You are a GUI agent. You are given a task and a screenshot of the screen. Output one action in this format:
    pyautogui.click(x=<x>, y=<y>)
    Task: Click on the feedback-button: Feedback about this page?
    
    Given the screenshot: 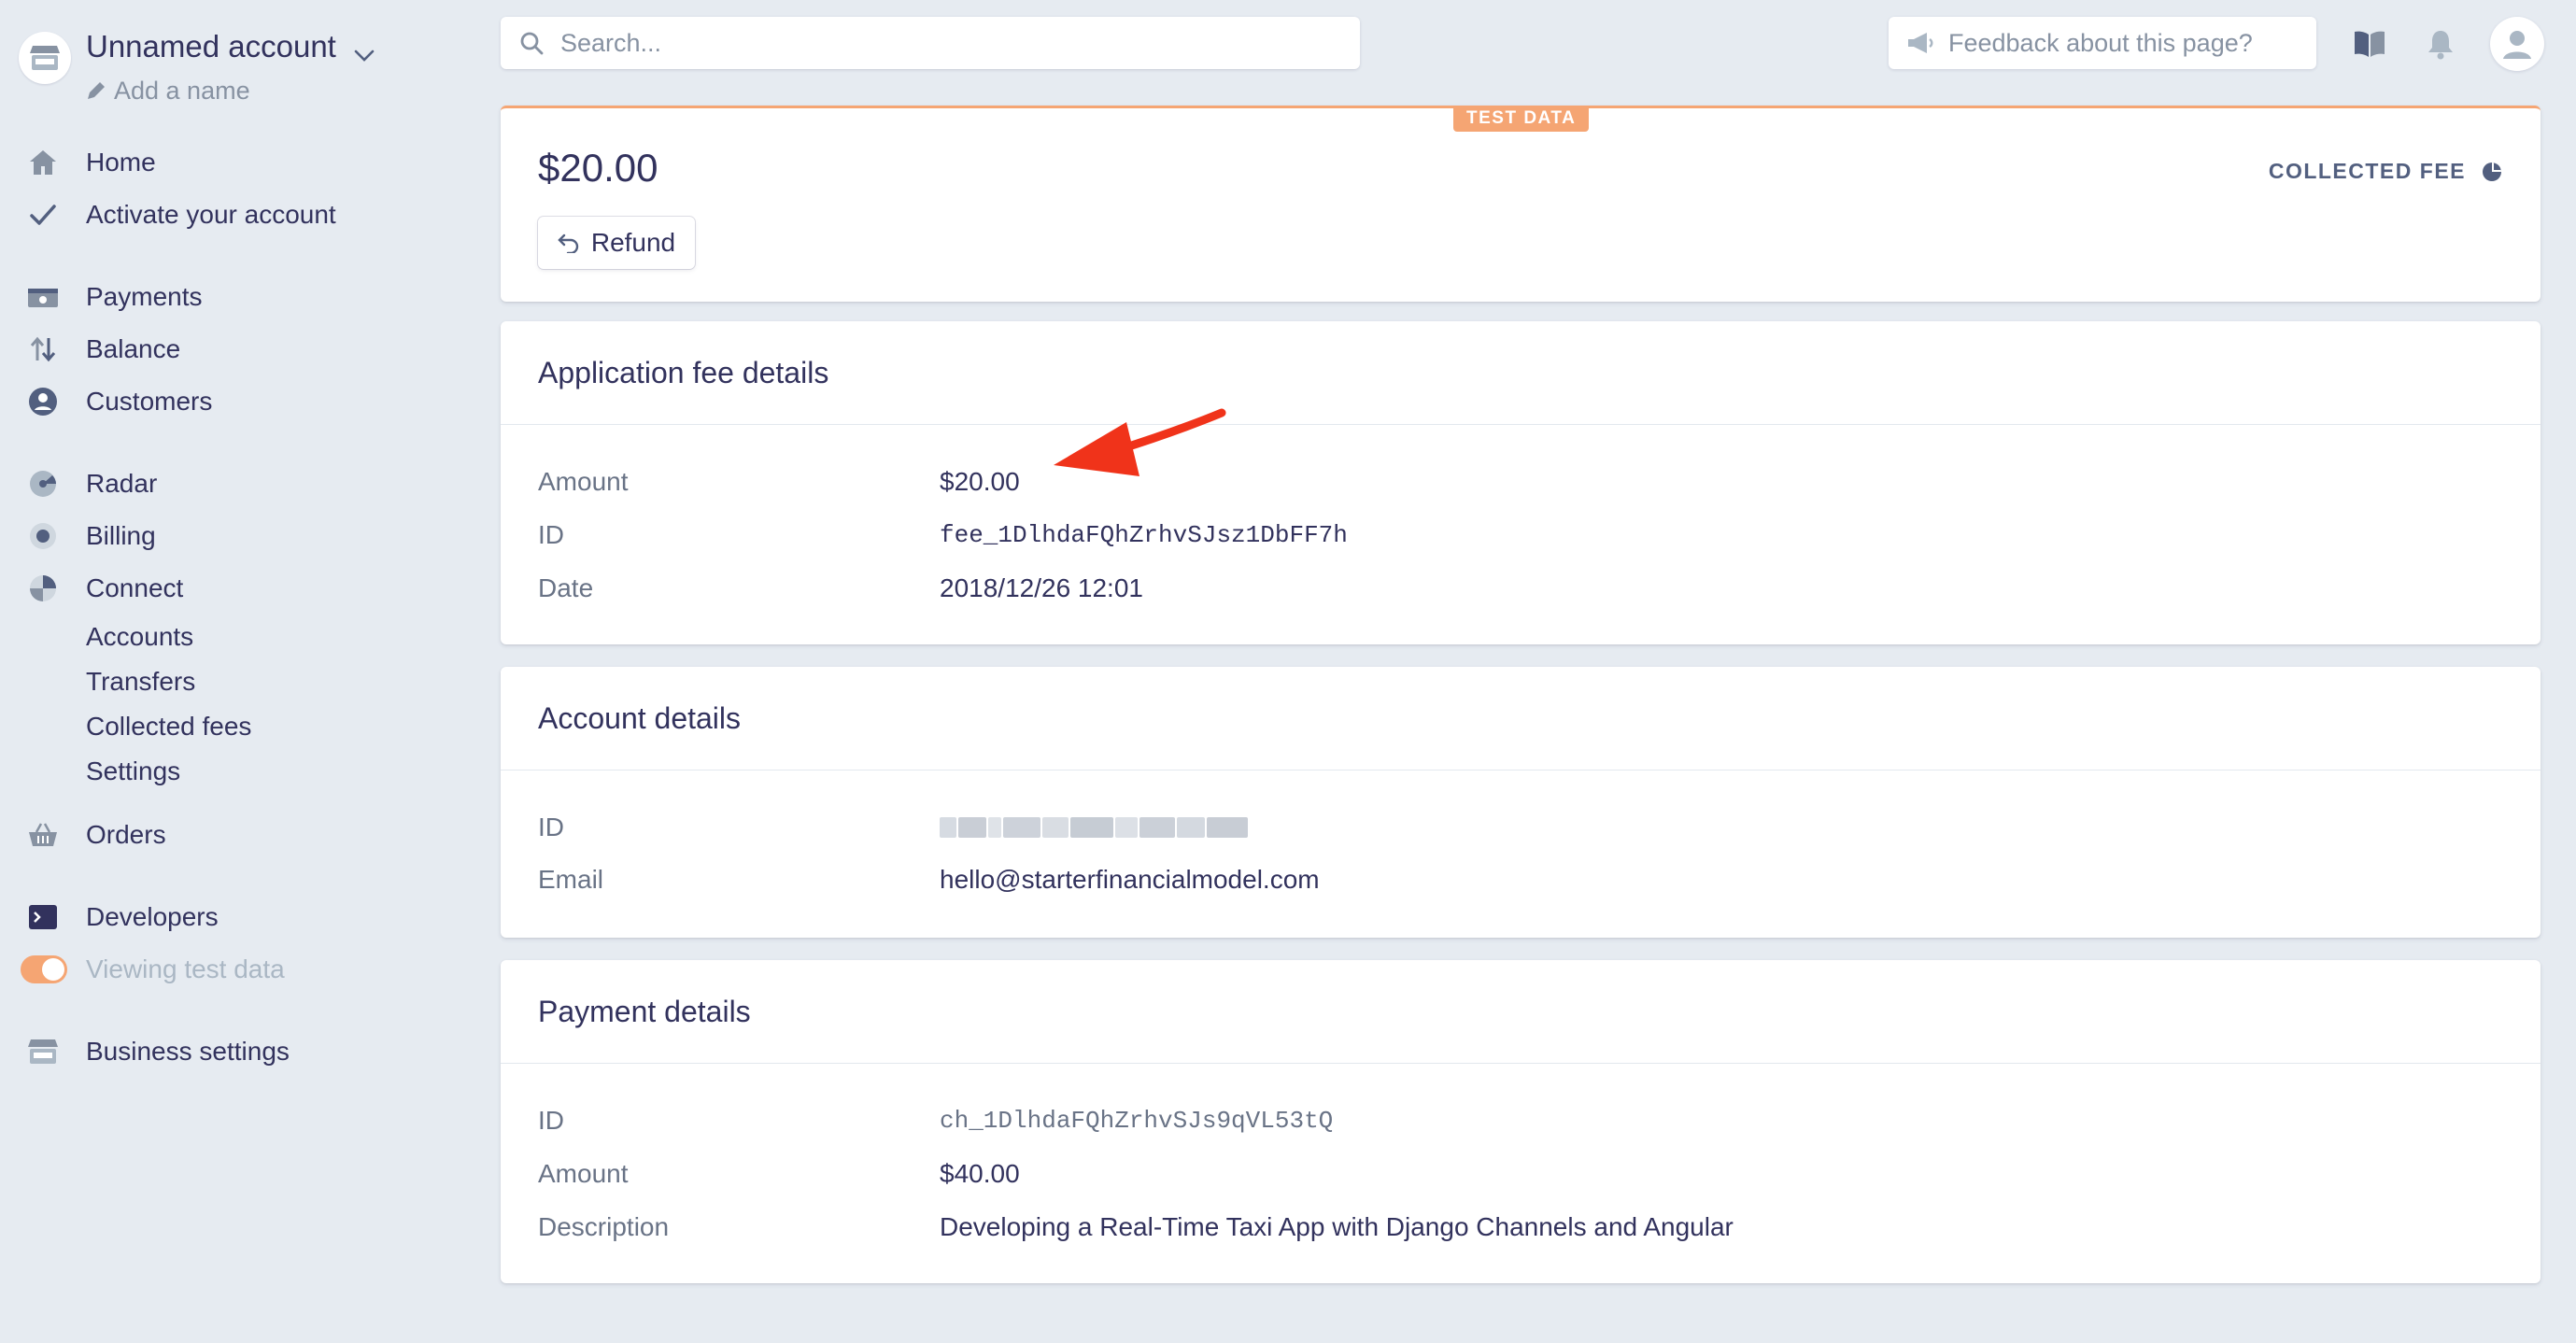 What is the action you would take?
    pyautogui.click(x=2102, y=43)
    